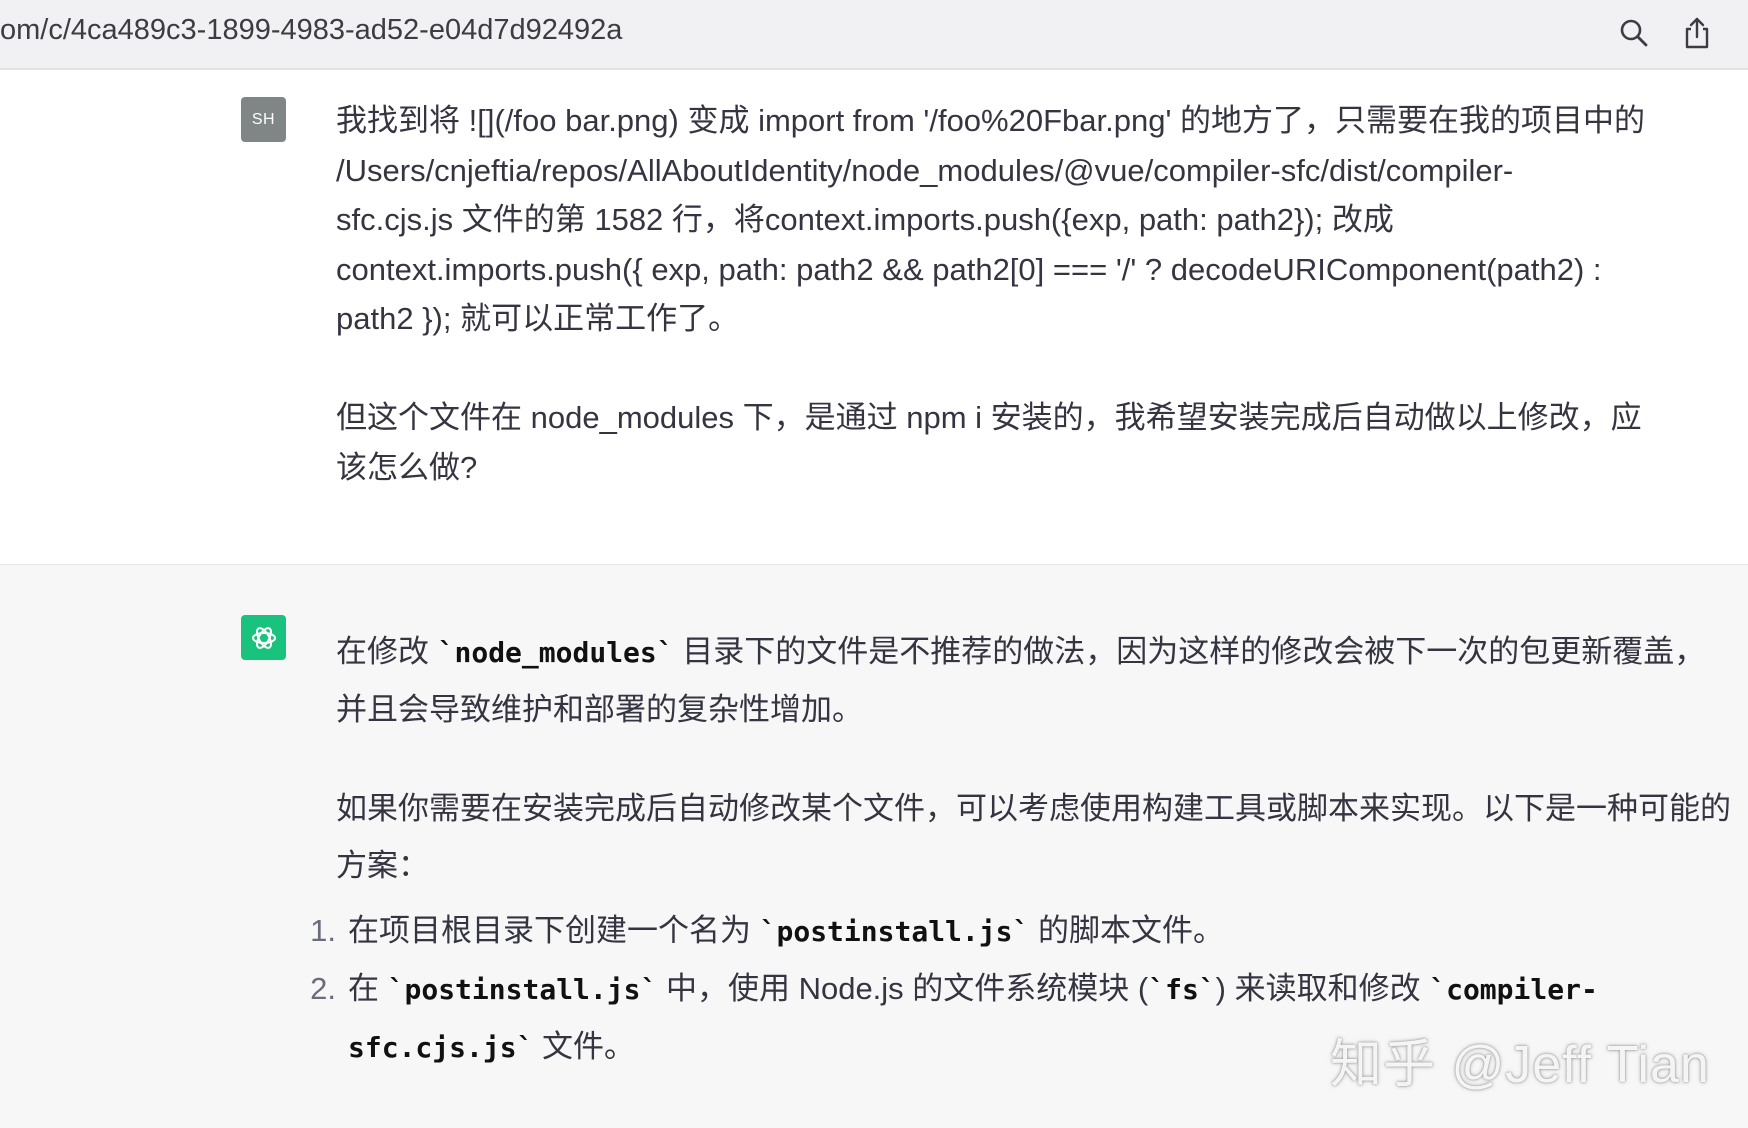  I want to click on user-avatar: SH, so click(263, 119).